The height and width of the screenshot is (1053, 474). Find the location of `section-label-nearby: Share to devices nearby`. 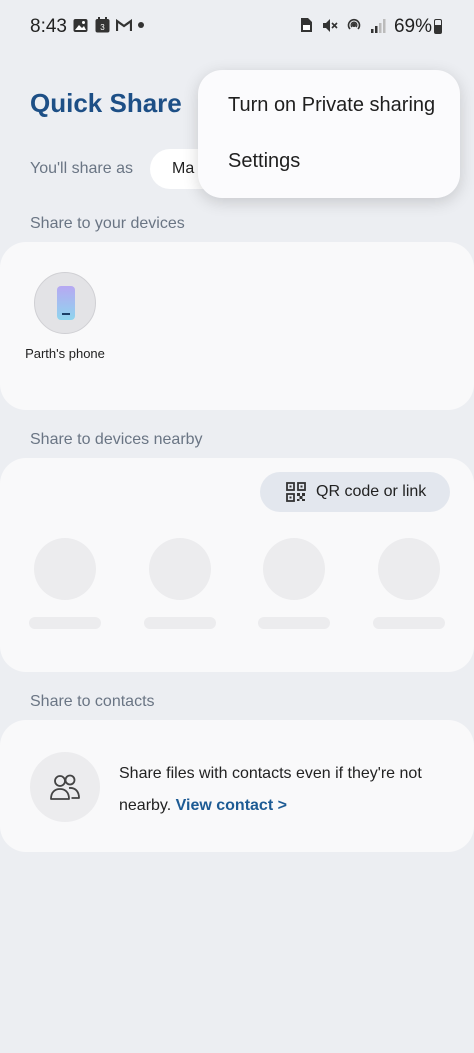

section-label-nearby: Share to devices nearby is located at coordinates (116, 439).